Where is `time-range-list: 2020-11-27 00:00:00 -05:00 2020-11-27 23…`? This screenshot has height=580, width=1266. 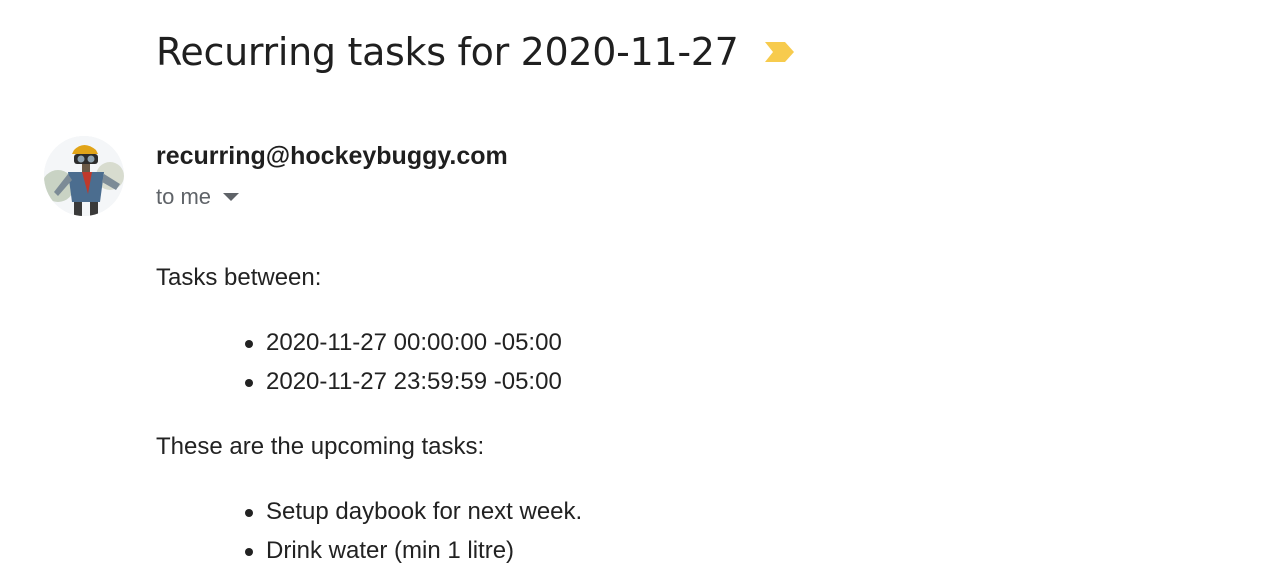
time-range-list: 2020-11-27 00:00:00 -05:00 2020-11-27 23… is located at coordinates (403, 362).